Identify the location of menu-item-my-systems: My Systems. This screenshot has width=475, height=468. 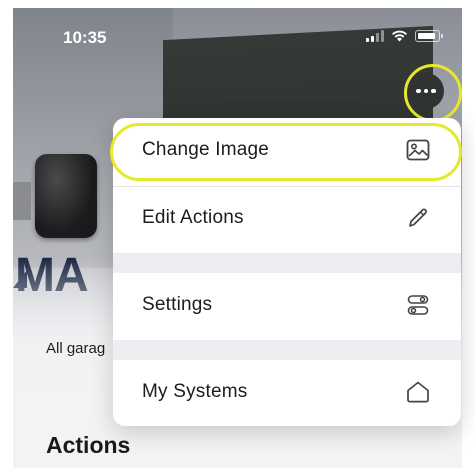
(287, 392).